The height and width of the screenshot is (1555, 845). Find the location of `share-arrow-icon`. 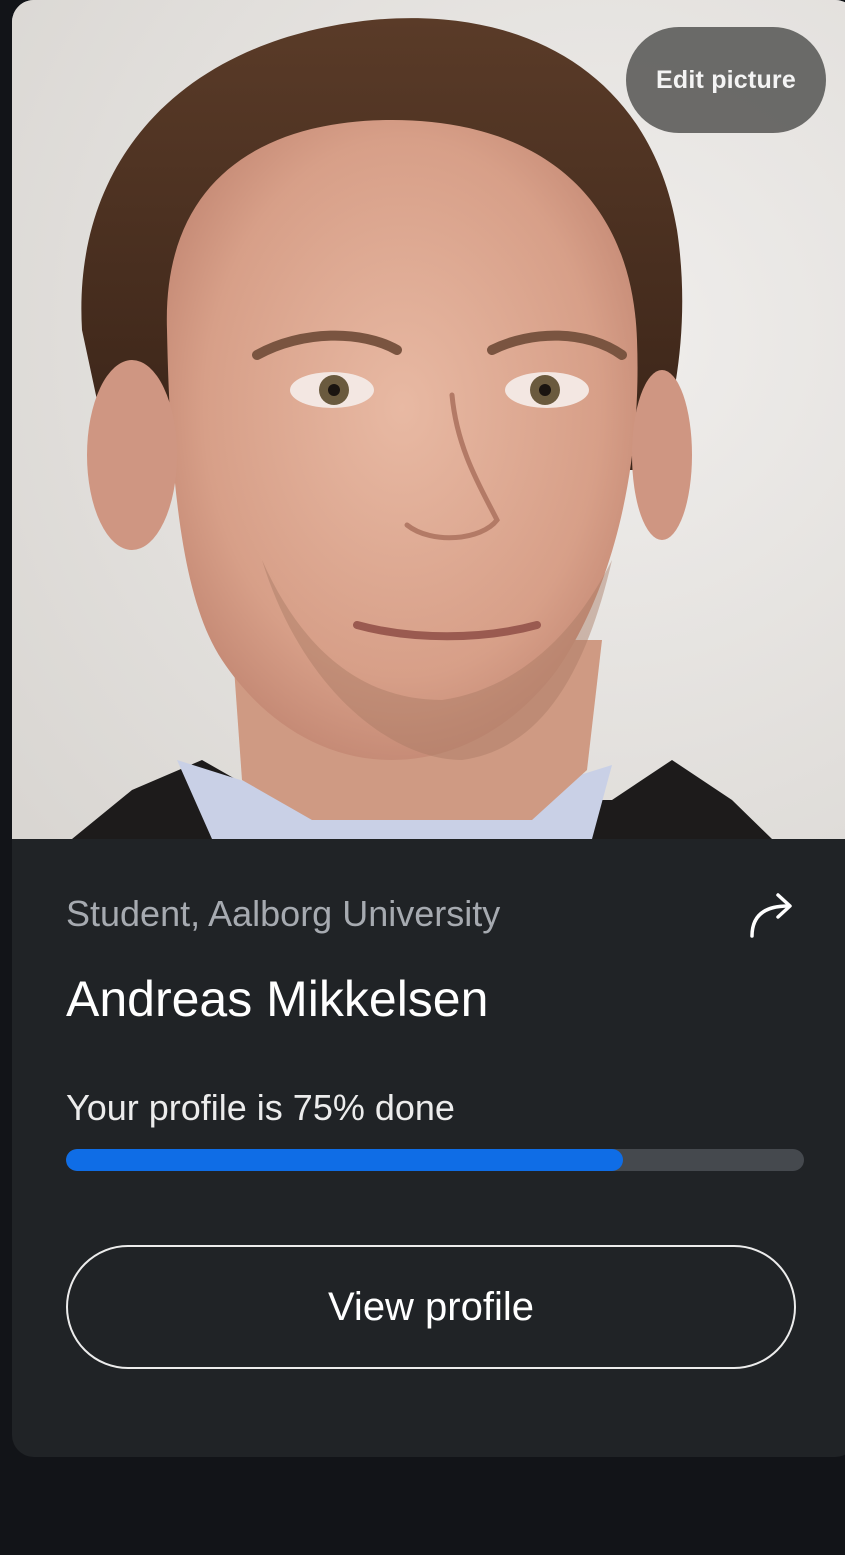

share-arrow-icon is located at coordinates (772, 914).